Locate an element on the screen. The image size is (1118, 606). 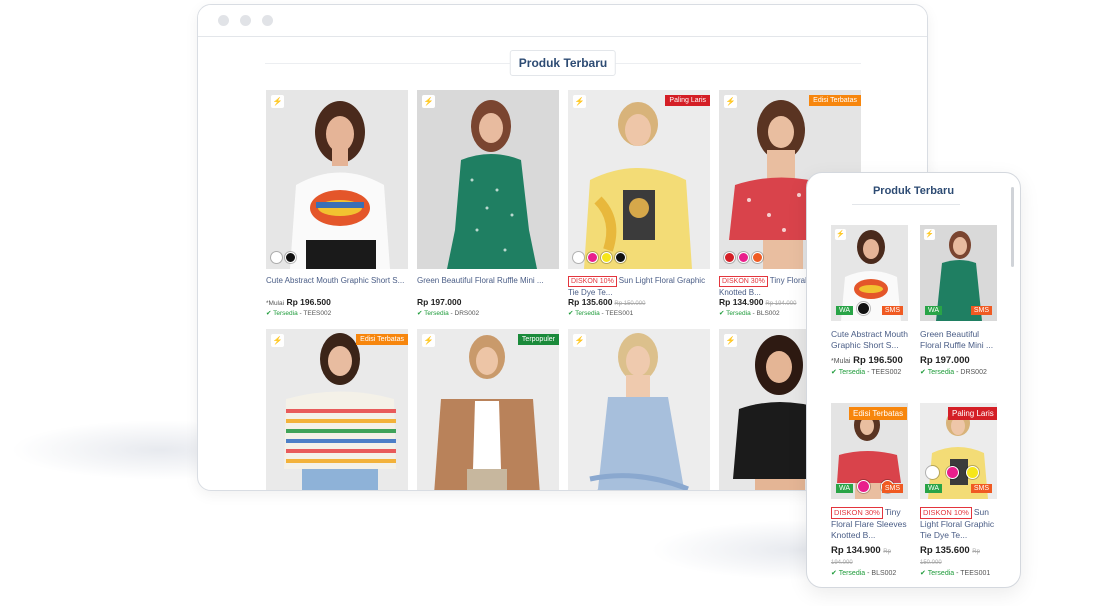
product-image: ⚡ Paling Laris is located at coordinates (639, 179).